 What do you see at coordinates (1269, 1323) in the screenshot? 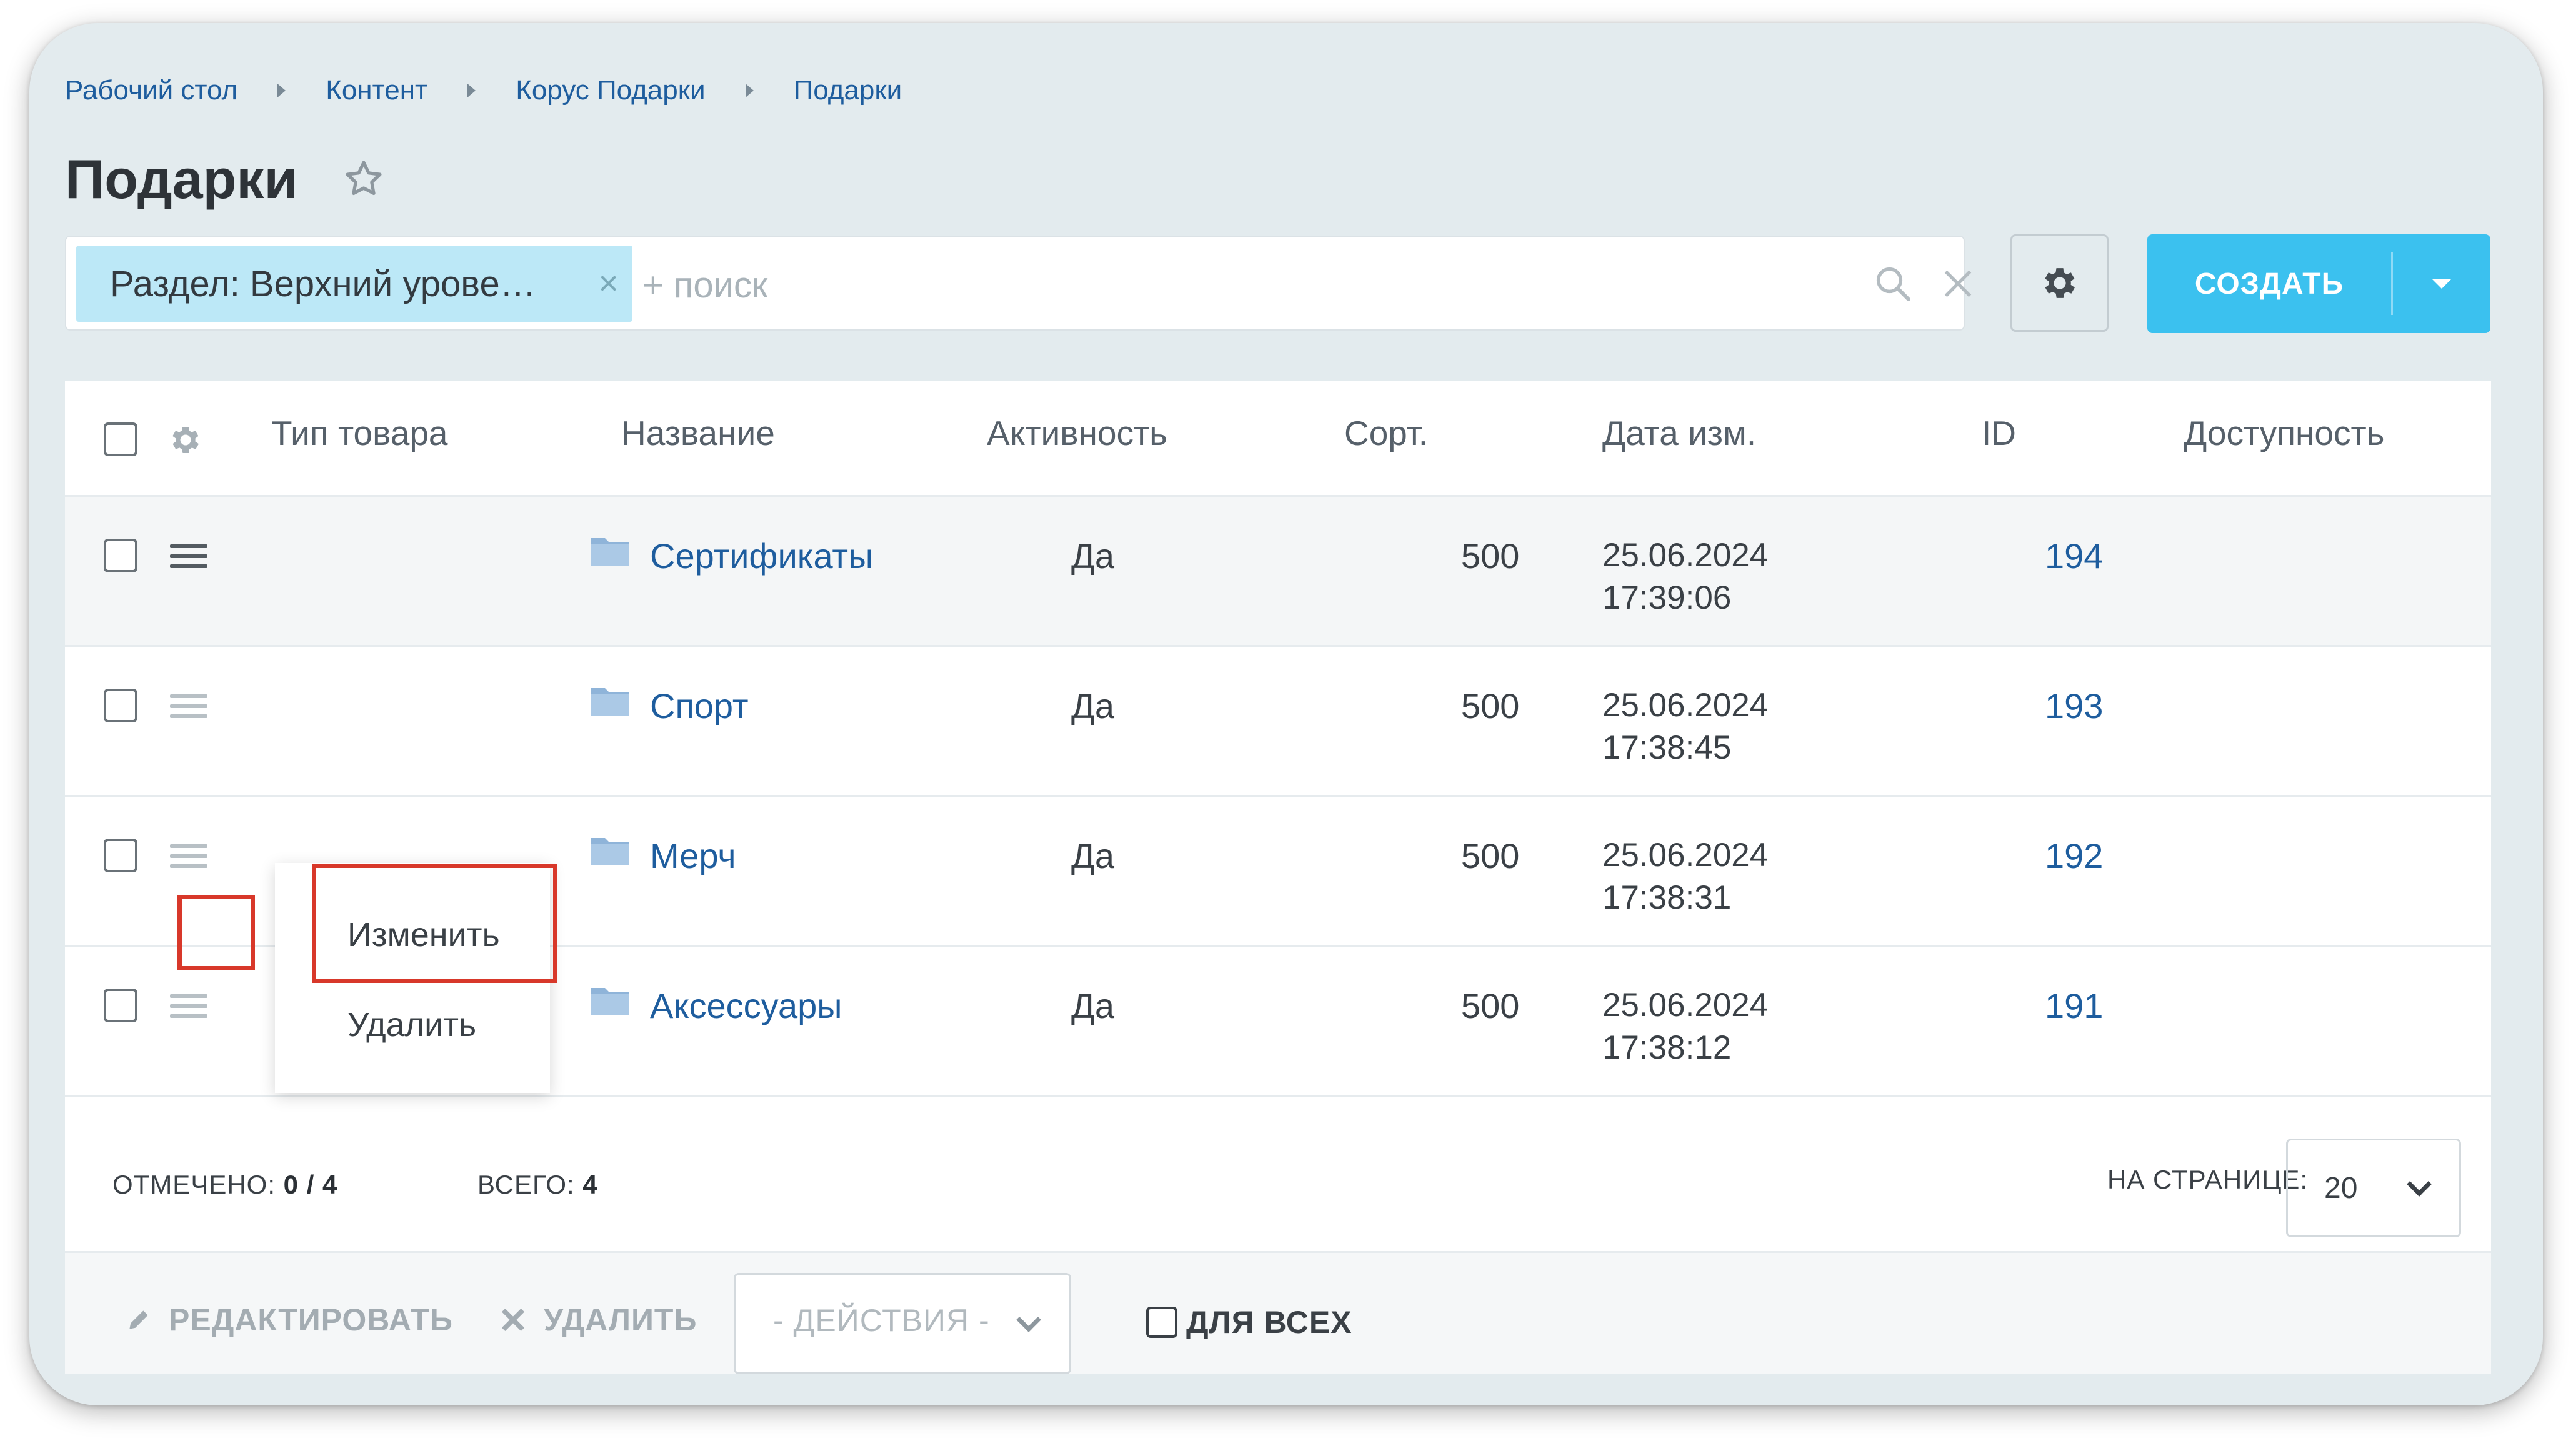
I see `for-all-label: ДЛЯ ВСЕХ` at bounding box center [1269, 1323].